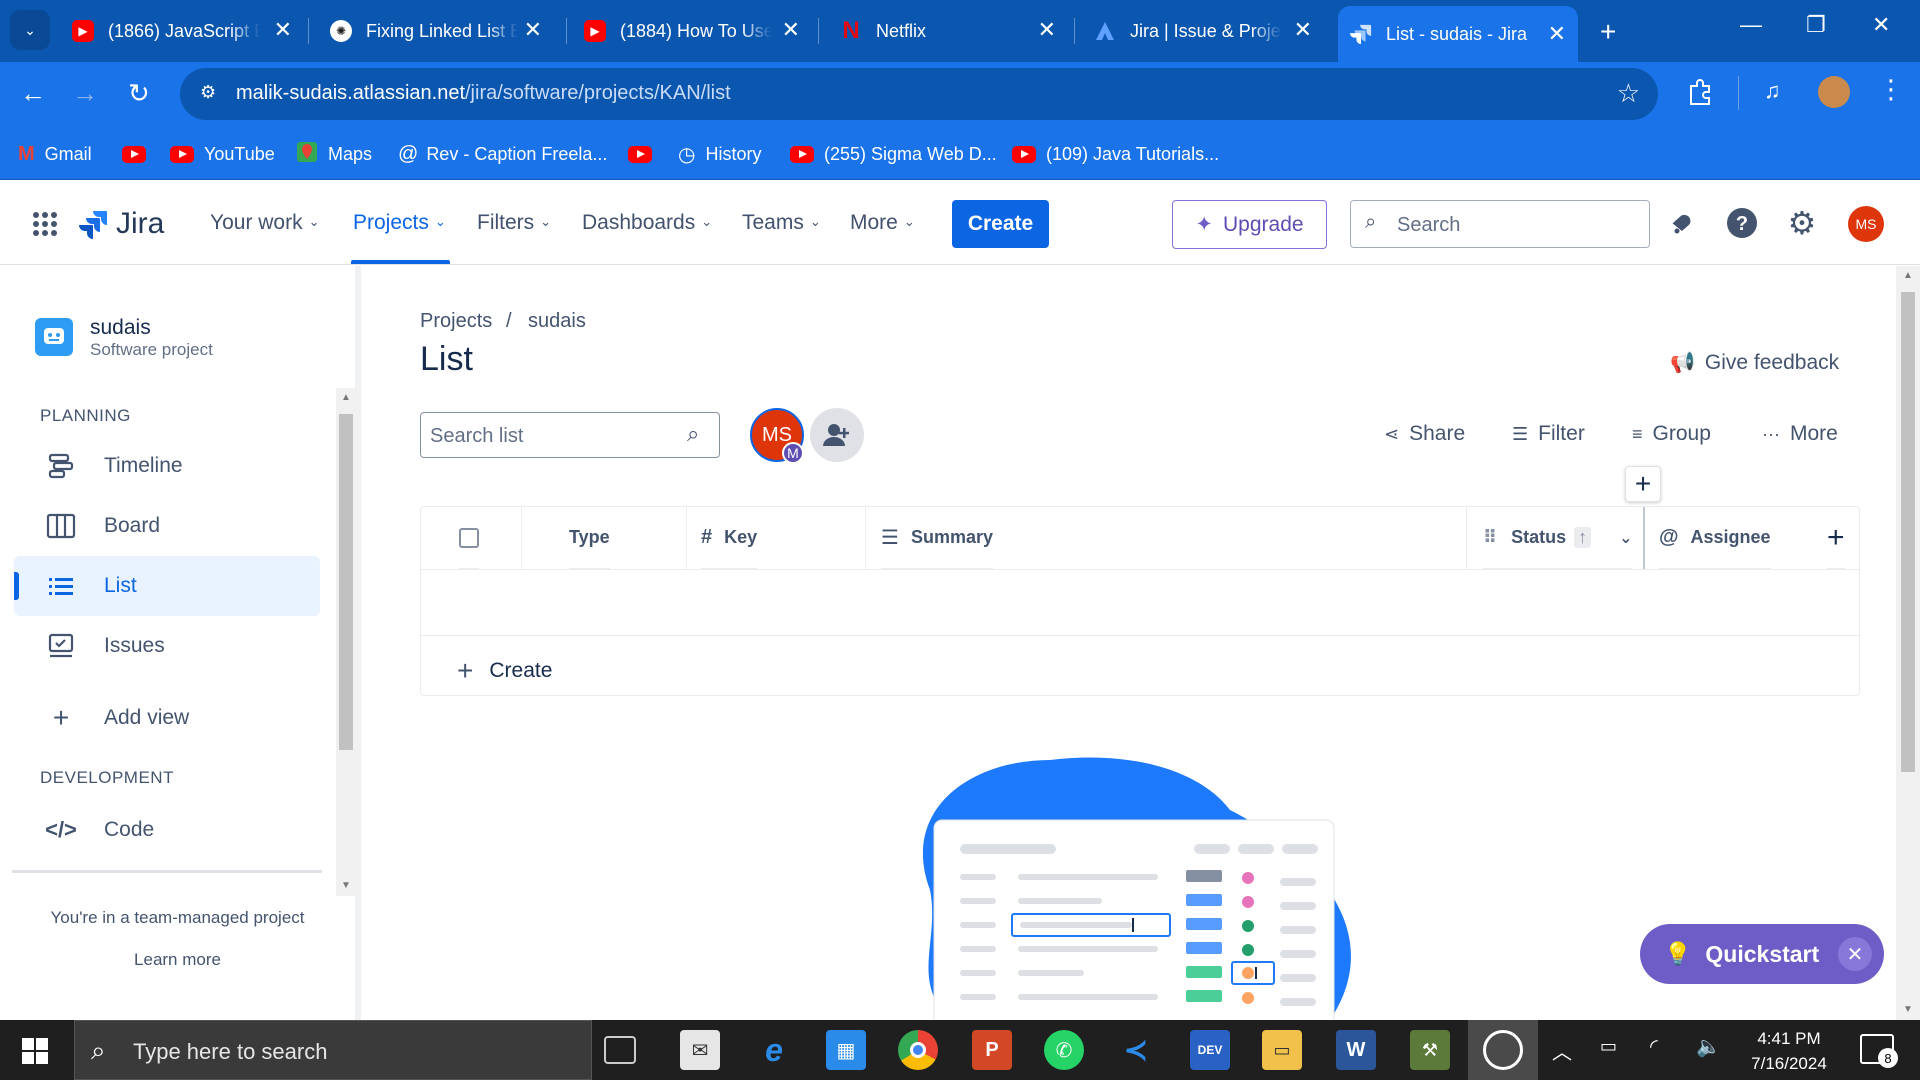  What do you see at coordinates (1608, 1046) in the screenshot?
I see `battery-icon: ▭` at bounding box center [1608, 1046].